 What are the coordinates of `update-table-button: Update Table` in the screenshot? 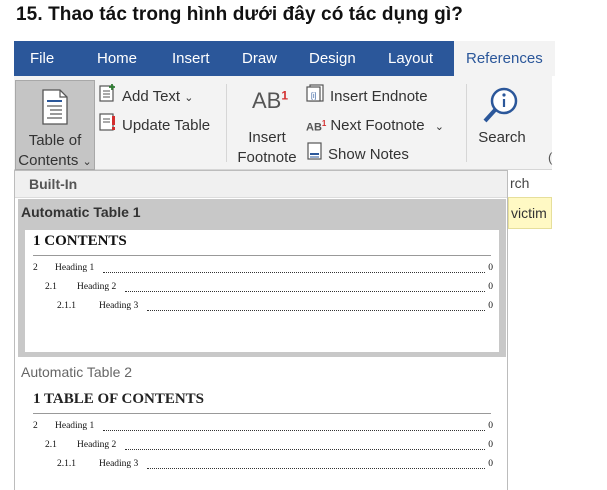 It's located at (154, 124).